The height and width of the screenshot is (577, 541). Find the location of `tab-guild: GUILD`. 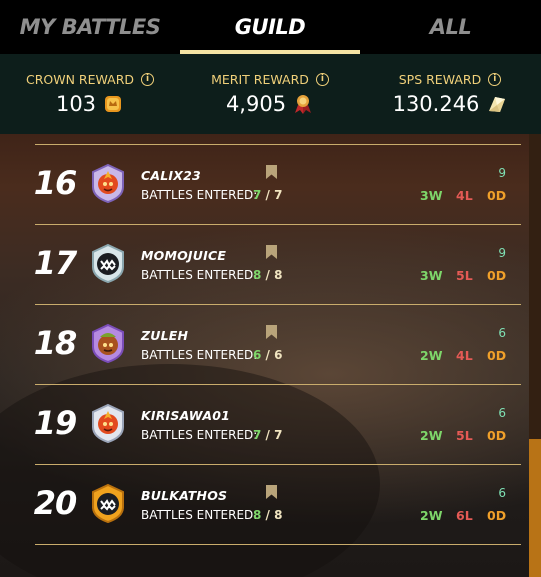

tab-guild: GUILD is located at coordinates (270, 27).